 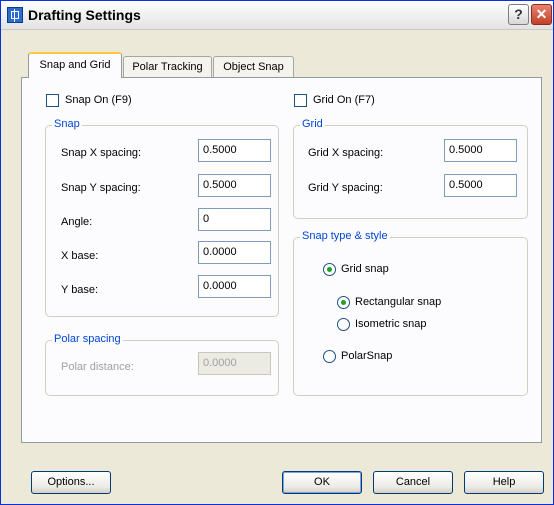 What do you see at coordinates (84, 15) in the screenshot?
I see `dialog-title: Drafting Settings` at bounding box center [84, 15].